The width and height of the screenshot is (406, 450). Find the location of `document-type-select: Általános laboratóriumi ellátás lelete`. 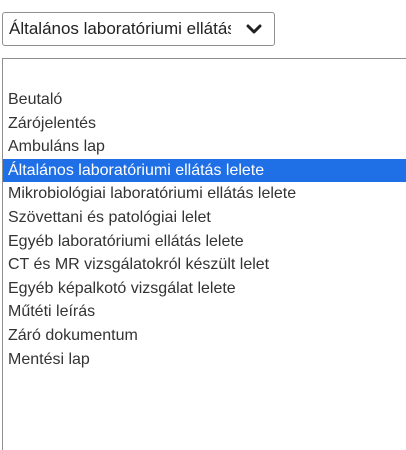

document-type-select: Általános laboratóriumi ellátás lelete is located at coordinates (138, 29).